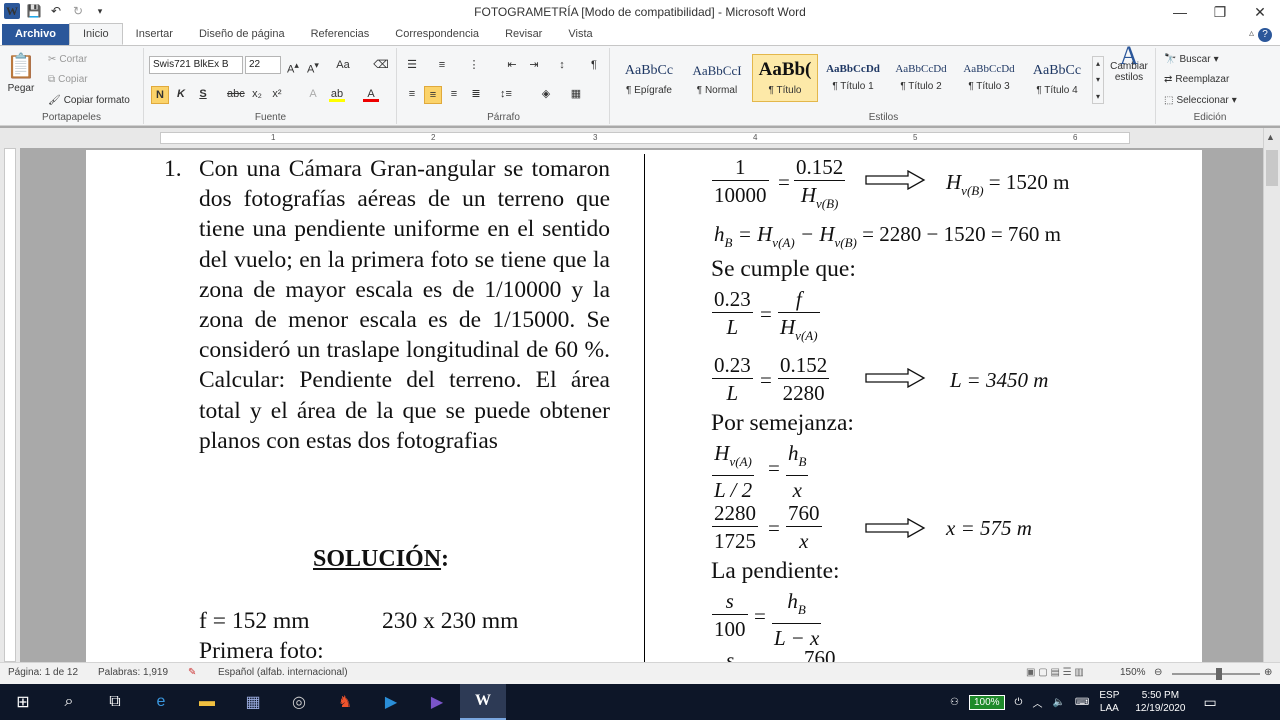 This screenshot has width=1280, height=720. What do you see at coordinates (89, 100) in the screenshot?
I see `format-painter-button: 🖌 Copiar formato` at bounding box center [89, 100].